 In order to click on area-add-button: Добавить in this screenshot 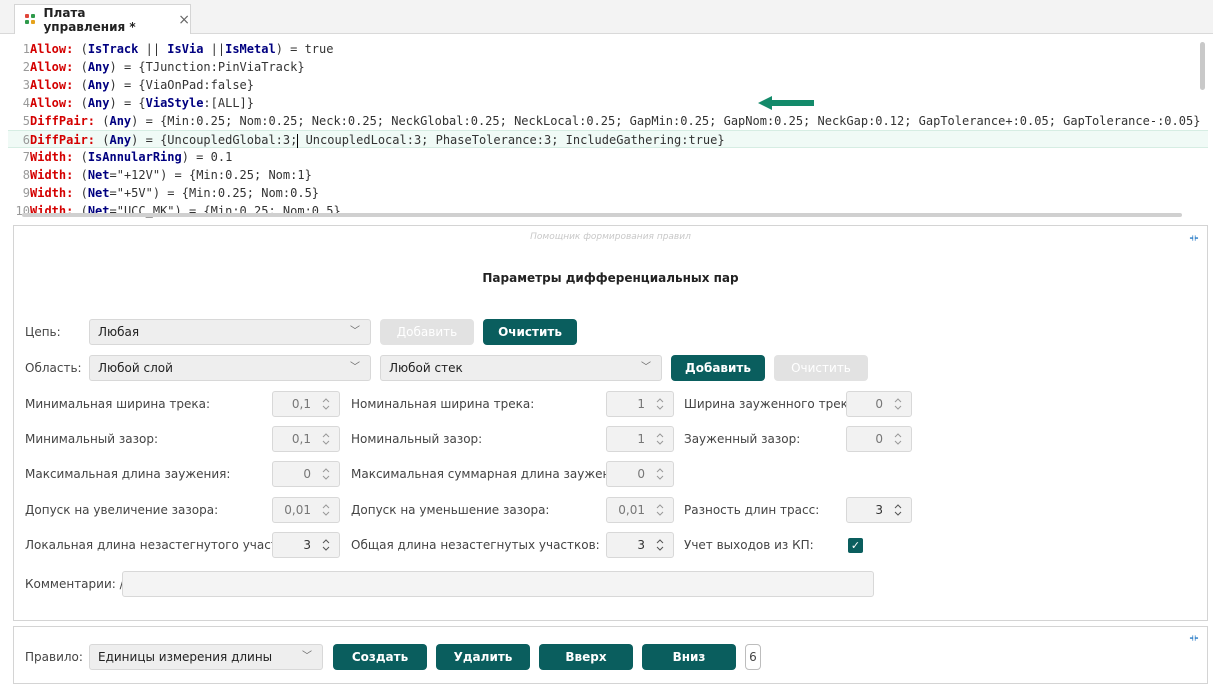, I will do `click(718, 368)`.